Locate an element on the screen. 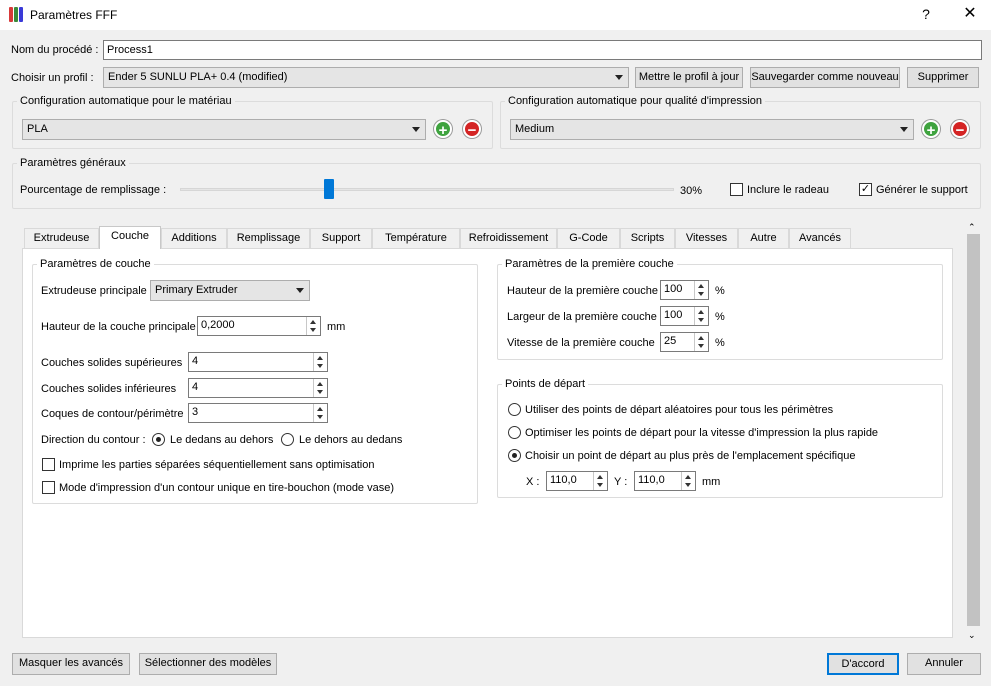  close-button: ✕ is located at coordinates (970, 14).